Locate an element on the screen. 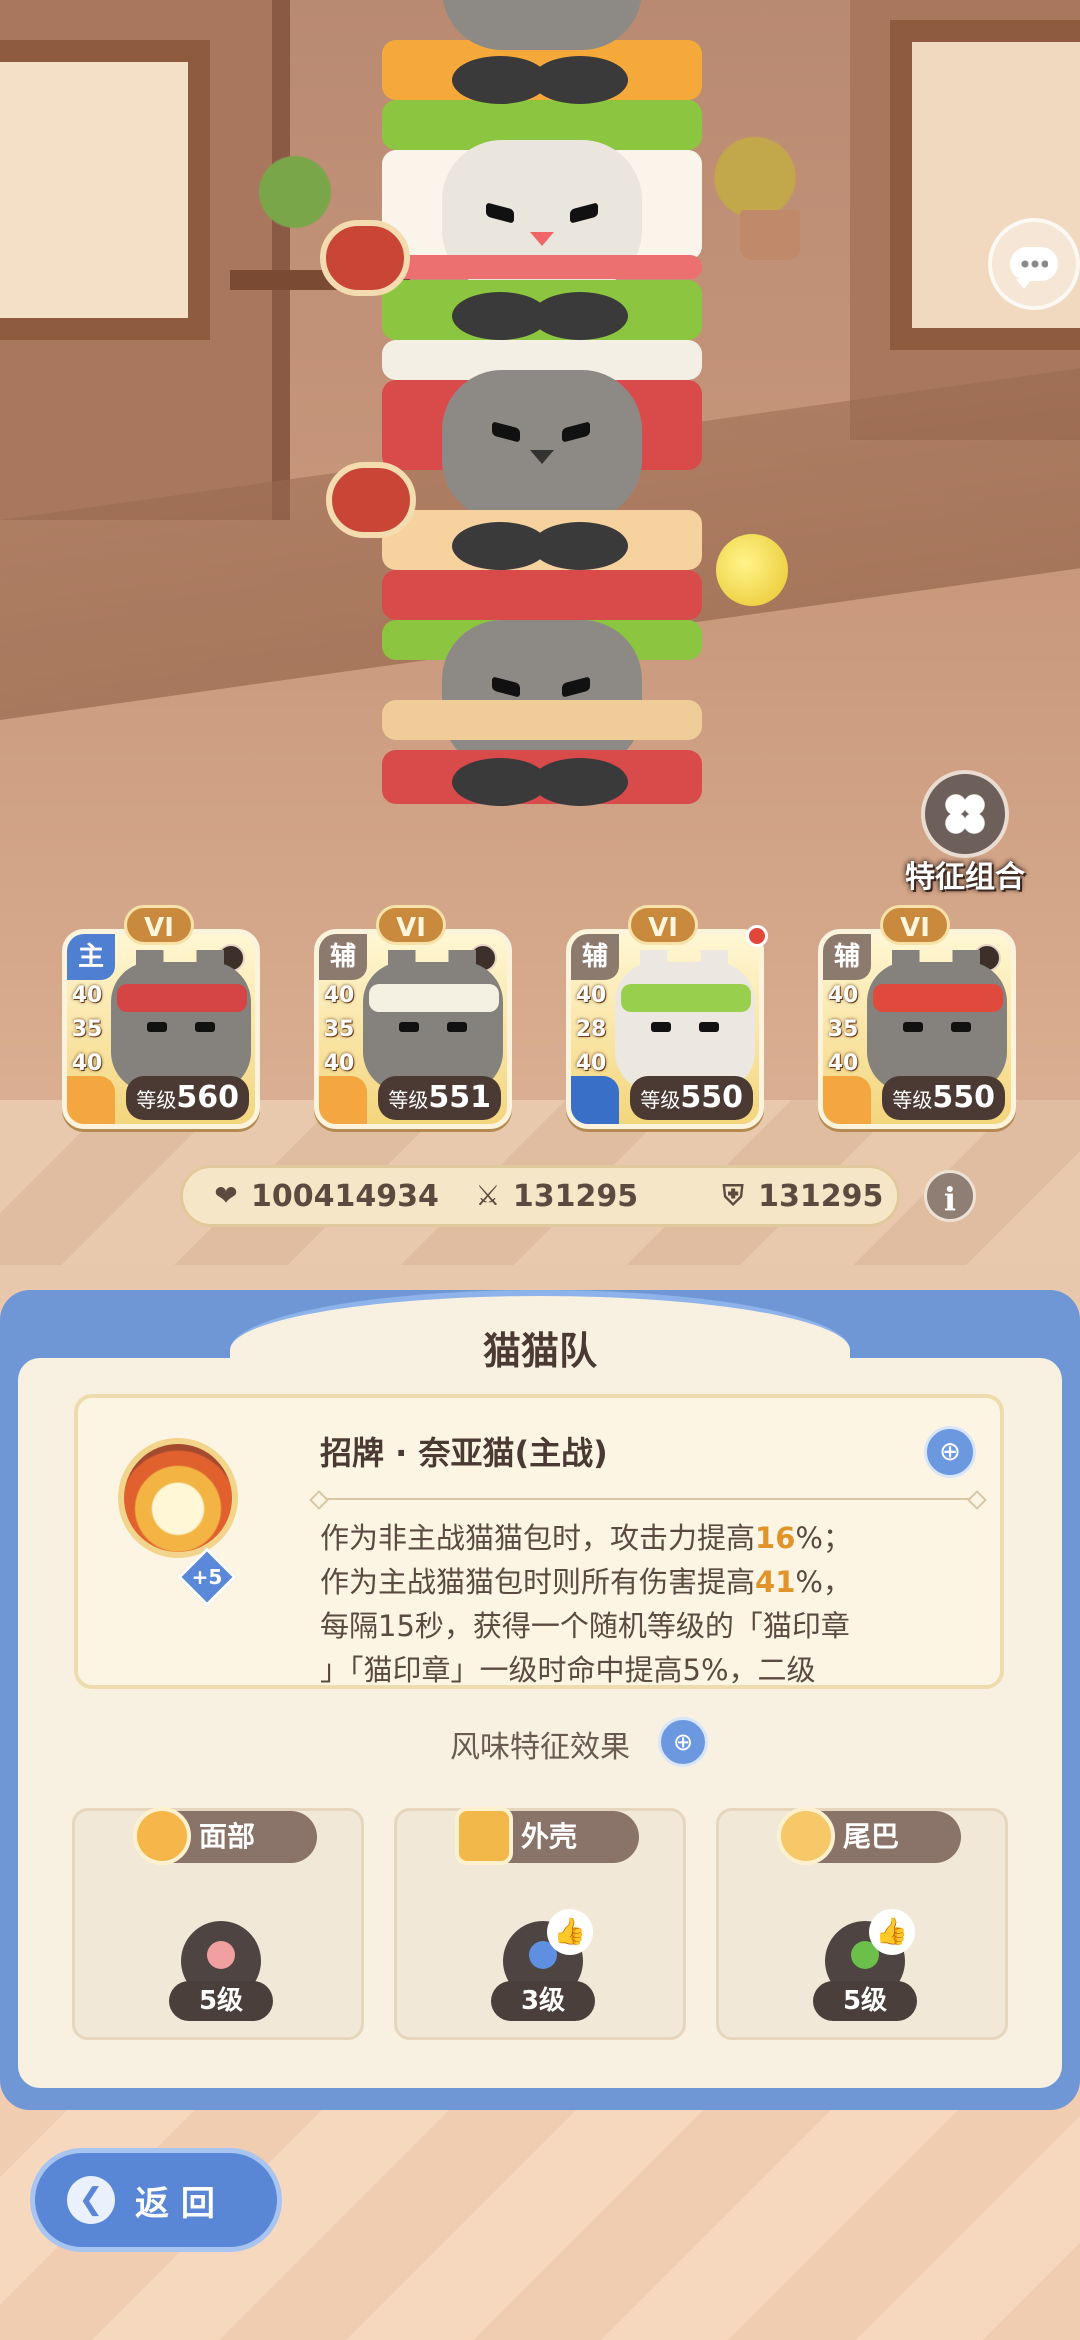 Image resolution: width=1080 pixels, height=2340 pixels. yellow-orb is located at coordinates (752, 570).